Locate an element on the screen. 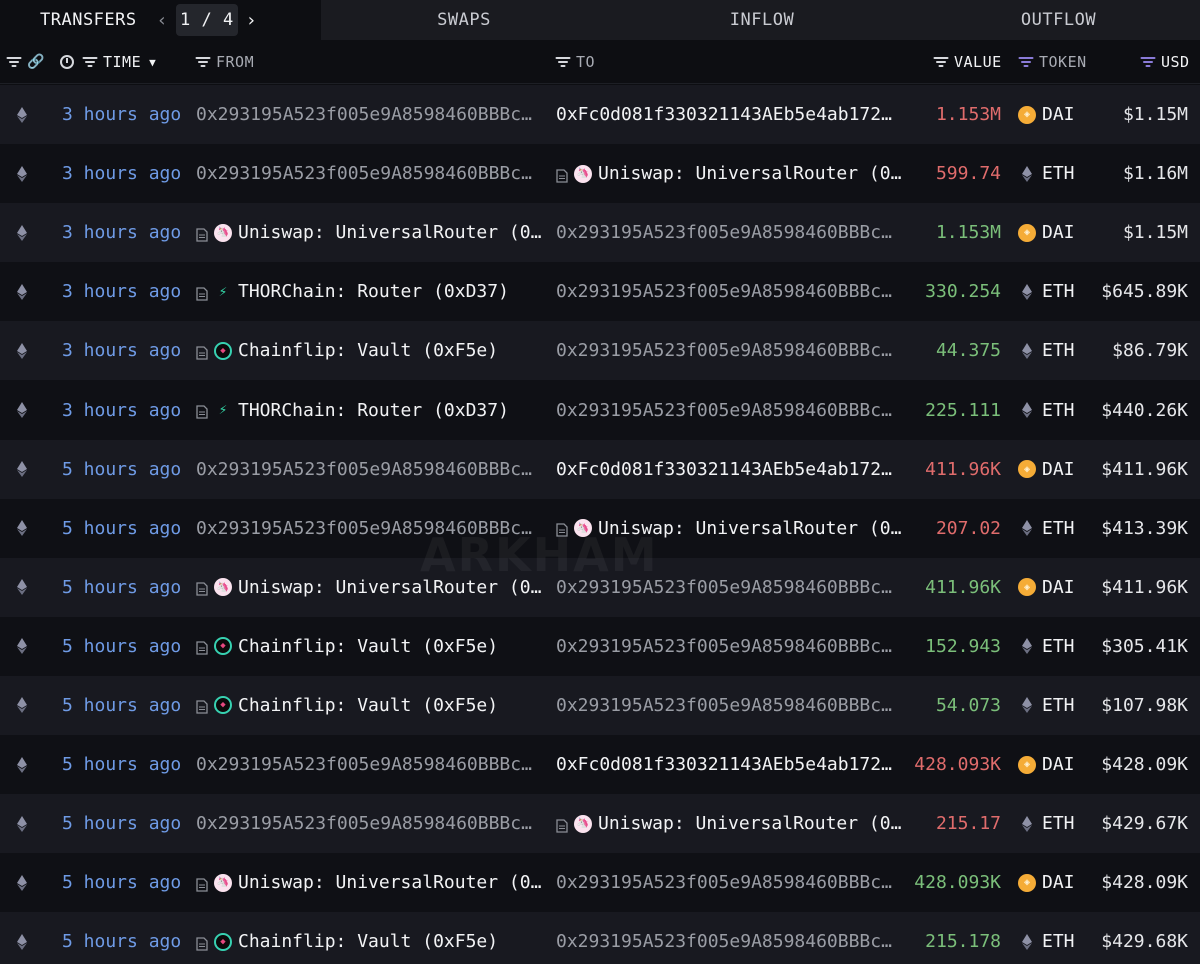  prev-page-icon: ‹ is located at coordinates (162, 20).